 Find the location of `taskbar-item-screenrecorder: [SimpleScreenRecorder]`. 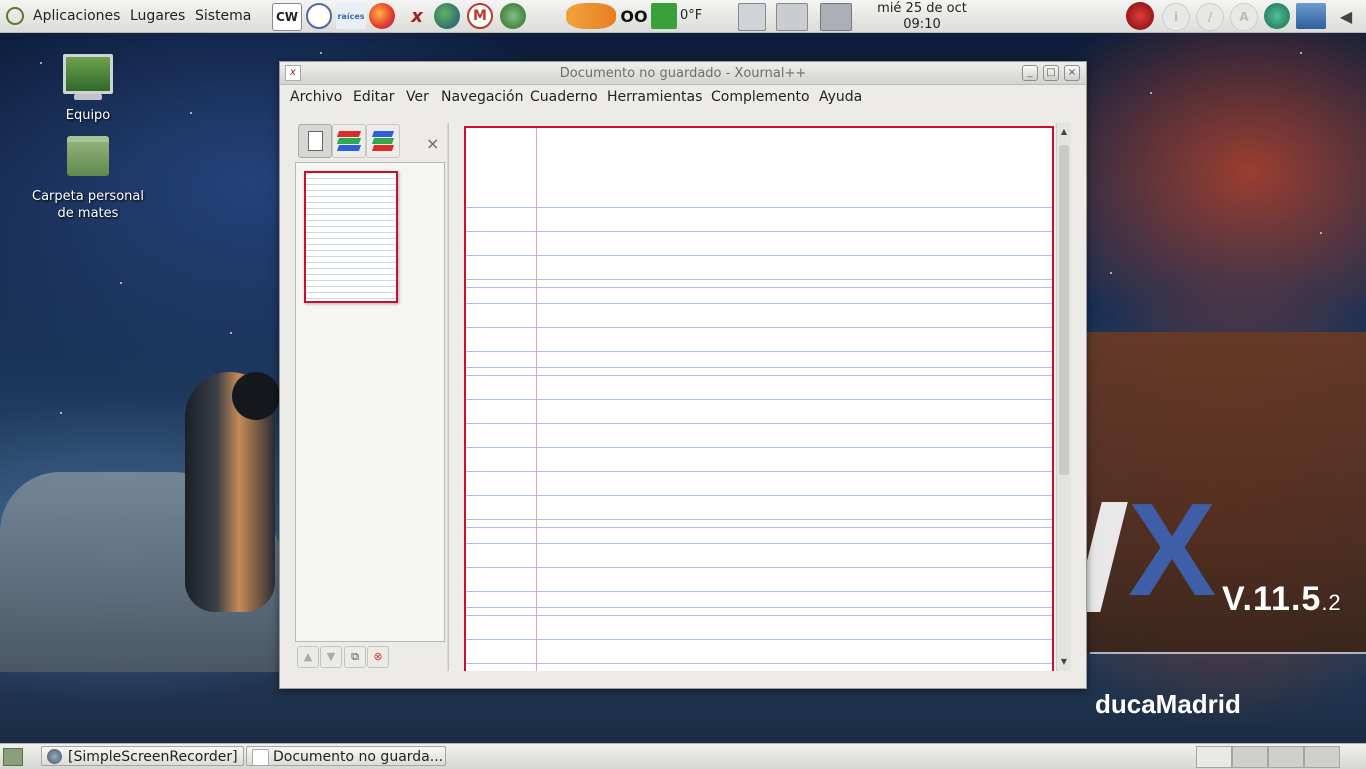

taskbar-item-screenrecorder: [SimpleScreenRecorder] is located at coordinates (142, 756).